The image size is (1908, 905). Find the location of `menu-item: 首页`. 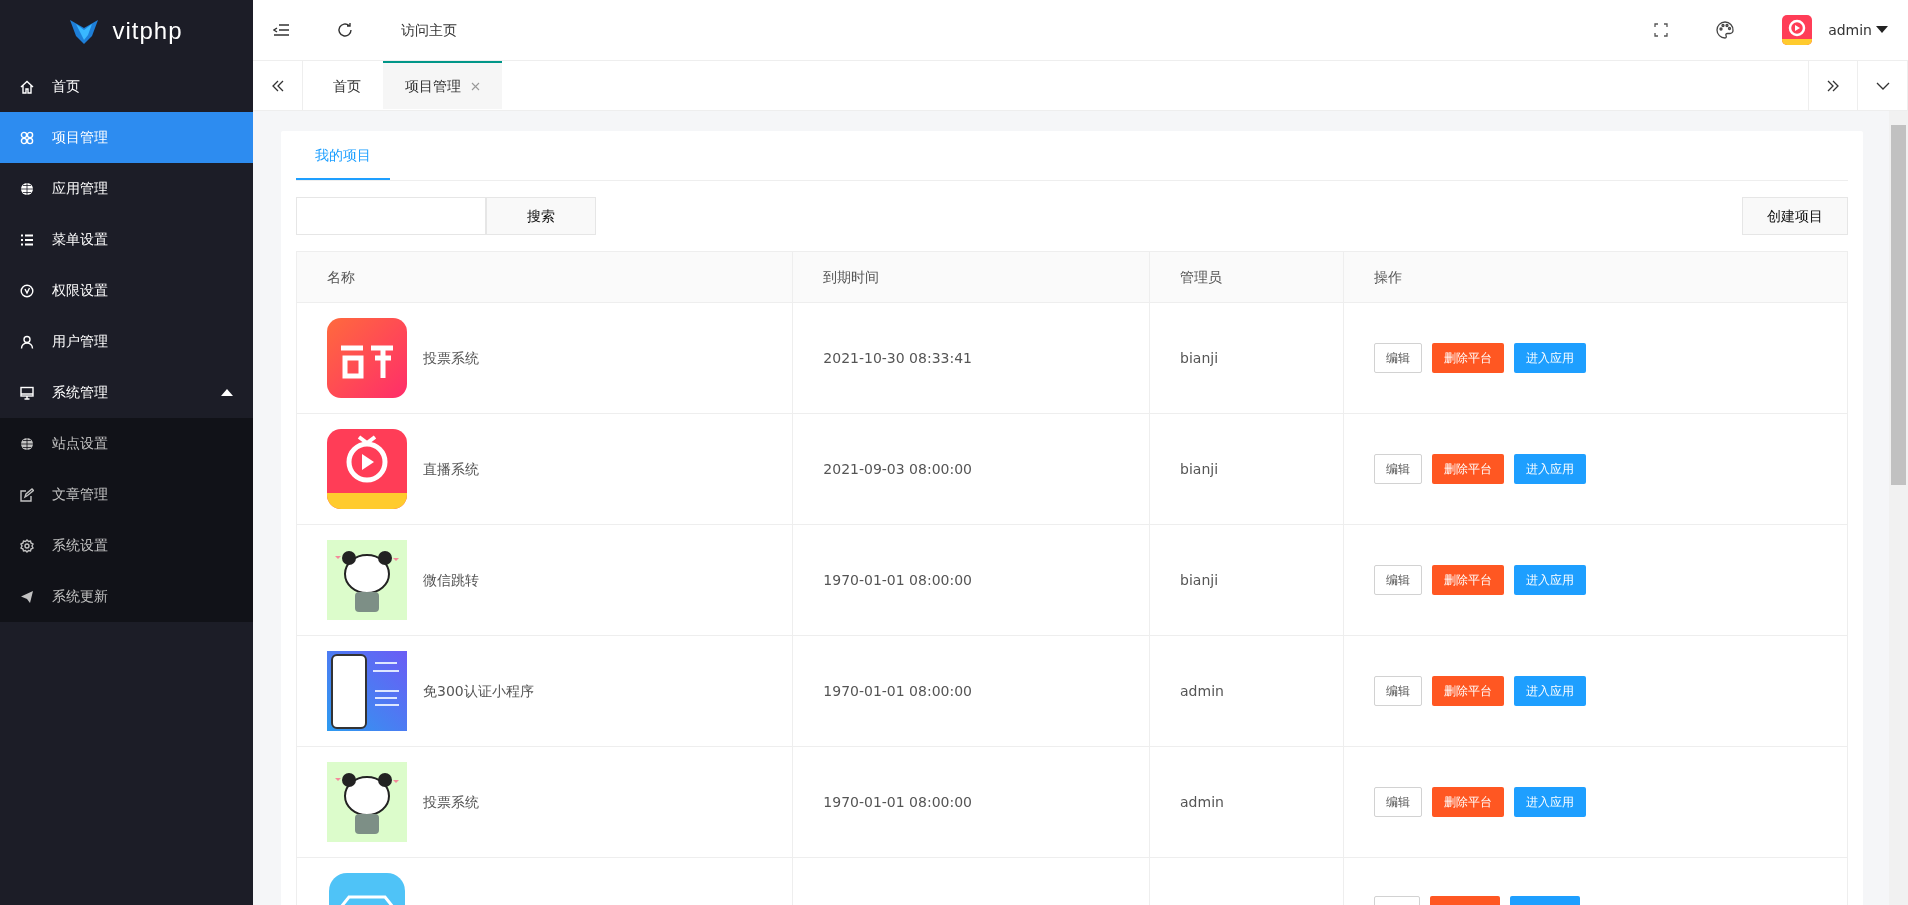

menu-item: 首页 is located at coordinates (126, 86).